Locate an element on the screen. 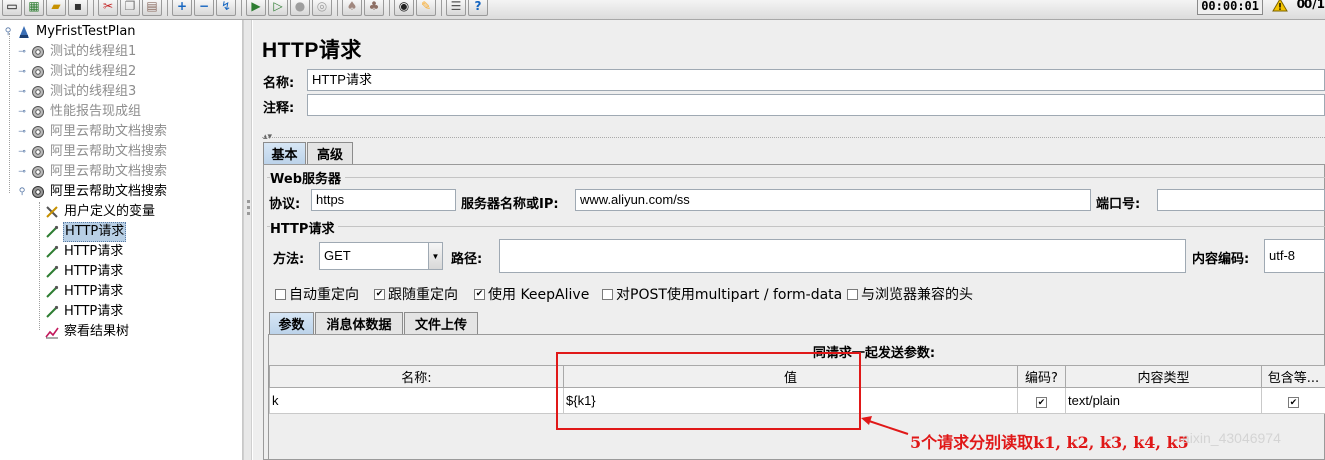  save-icon: ▪ is located at coordinates (78, 8).